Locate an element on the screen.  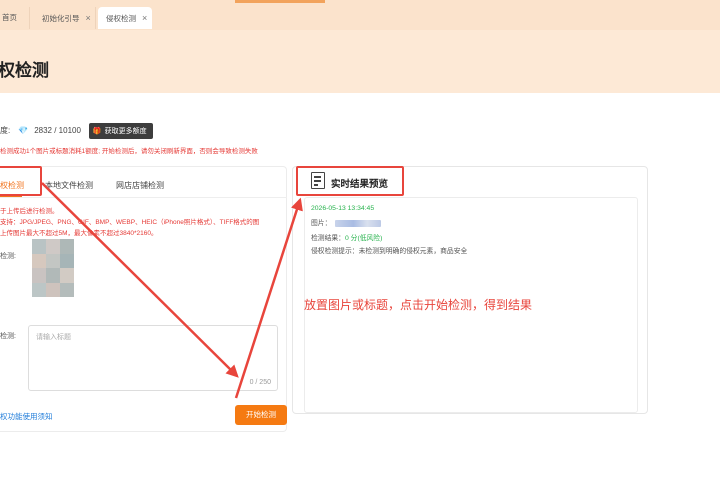
arrow-to-start-button is located at coordinates (140, 280).